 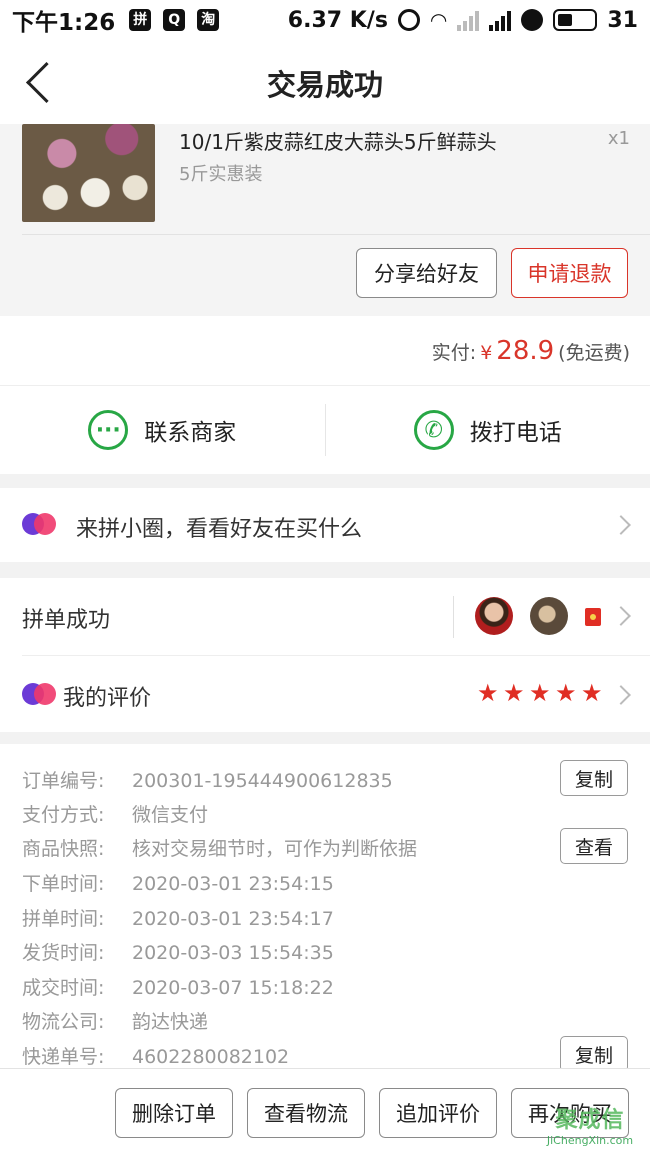 I want to click on wifi-icon: ◠, so click(x=438, y=20).